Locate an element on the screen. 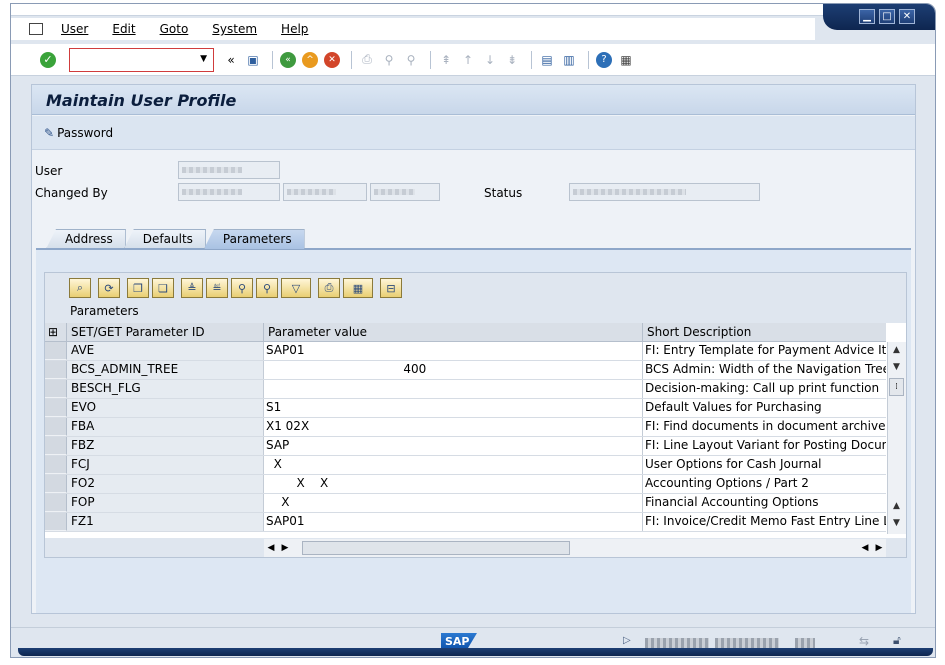 This screenshot has height=665, width=945. grid-toolbar: ⌕ ⟳ ❐ ❏ ≜ ≝ ⚲ ⚲ ▽ ⎙ ▦ ⊟ is located at coordinates (237, 288).